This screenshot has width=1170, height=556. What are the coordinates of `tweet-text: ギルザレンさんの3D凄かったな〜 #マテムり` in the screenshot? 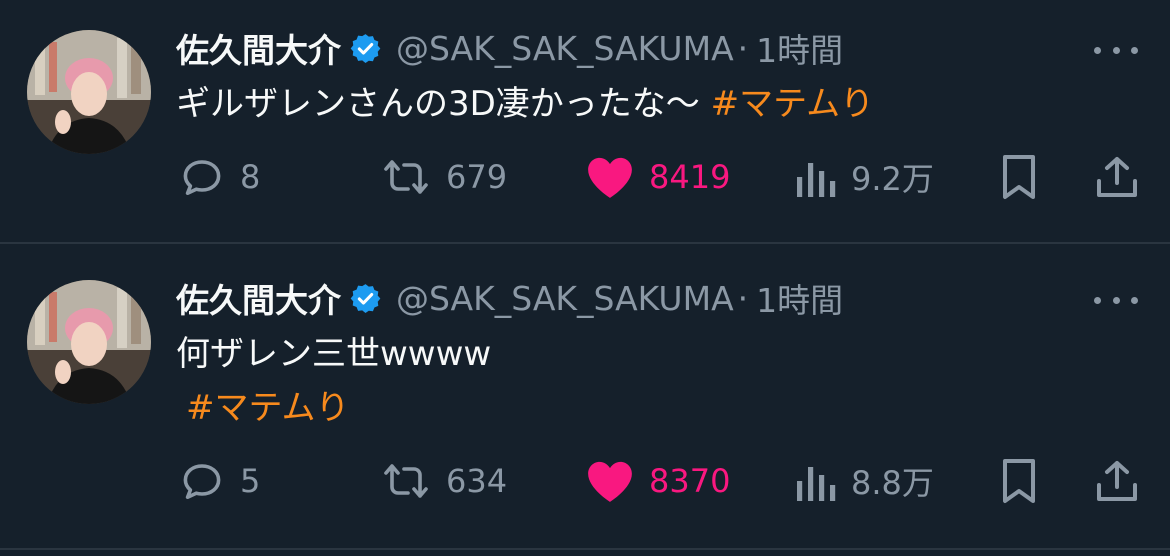 It's located at (525, 104).